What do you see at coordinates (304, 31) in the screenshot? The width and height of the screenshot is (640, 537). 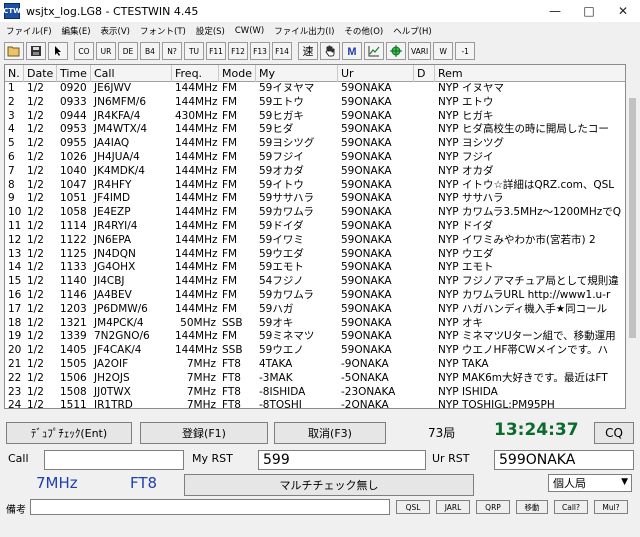 I see `menu-file-output: ファイル出力(I)` at bounding box center [304, 31].